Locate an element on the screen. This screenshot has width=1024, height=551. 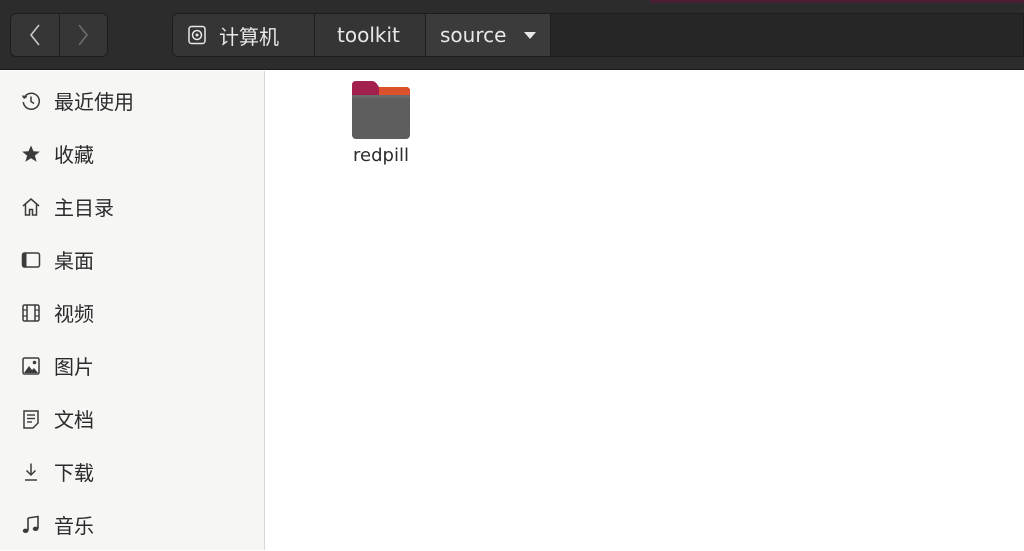
sidebar-item-videos: 视频 is located at coordinates (132, 312).